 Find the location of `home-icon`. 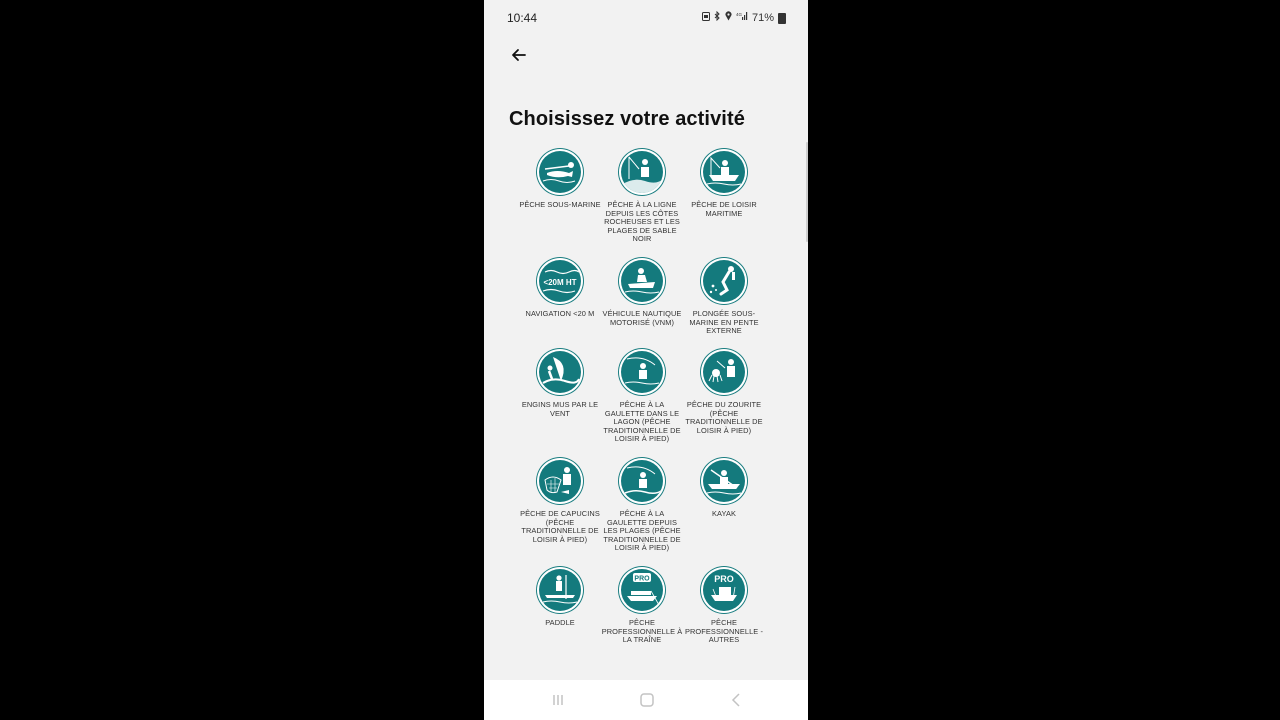

home-icon is located at coordinates (647, 700).